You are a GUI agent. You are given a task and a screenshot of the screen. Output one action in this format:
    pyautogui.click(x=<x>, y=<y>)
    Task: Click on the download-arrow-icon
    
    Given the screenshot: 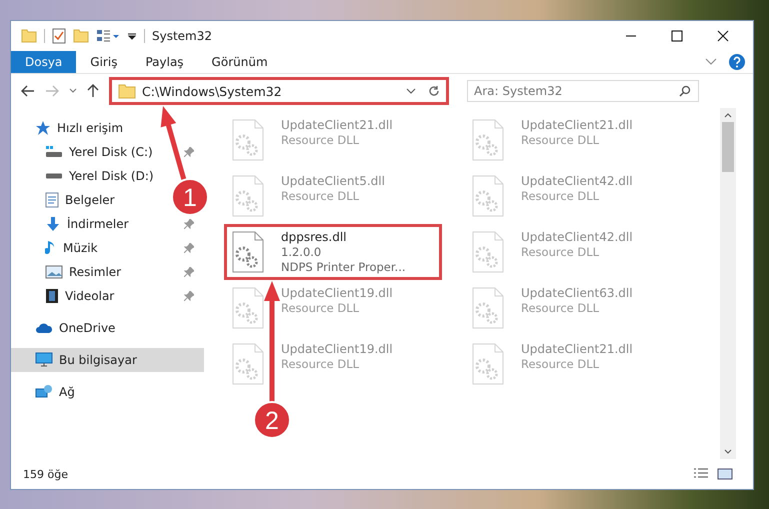 What is the action you would take?
    pyautogui.click(x=53, y=224)
    